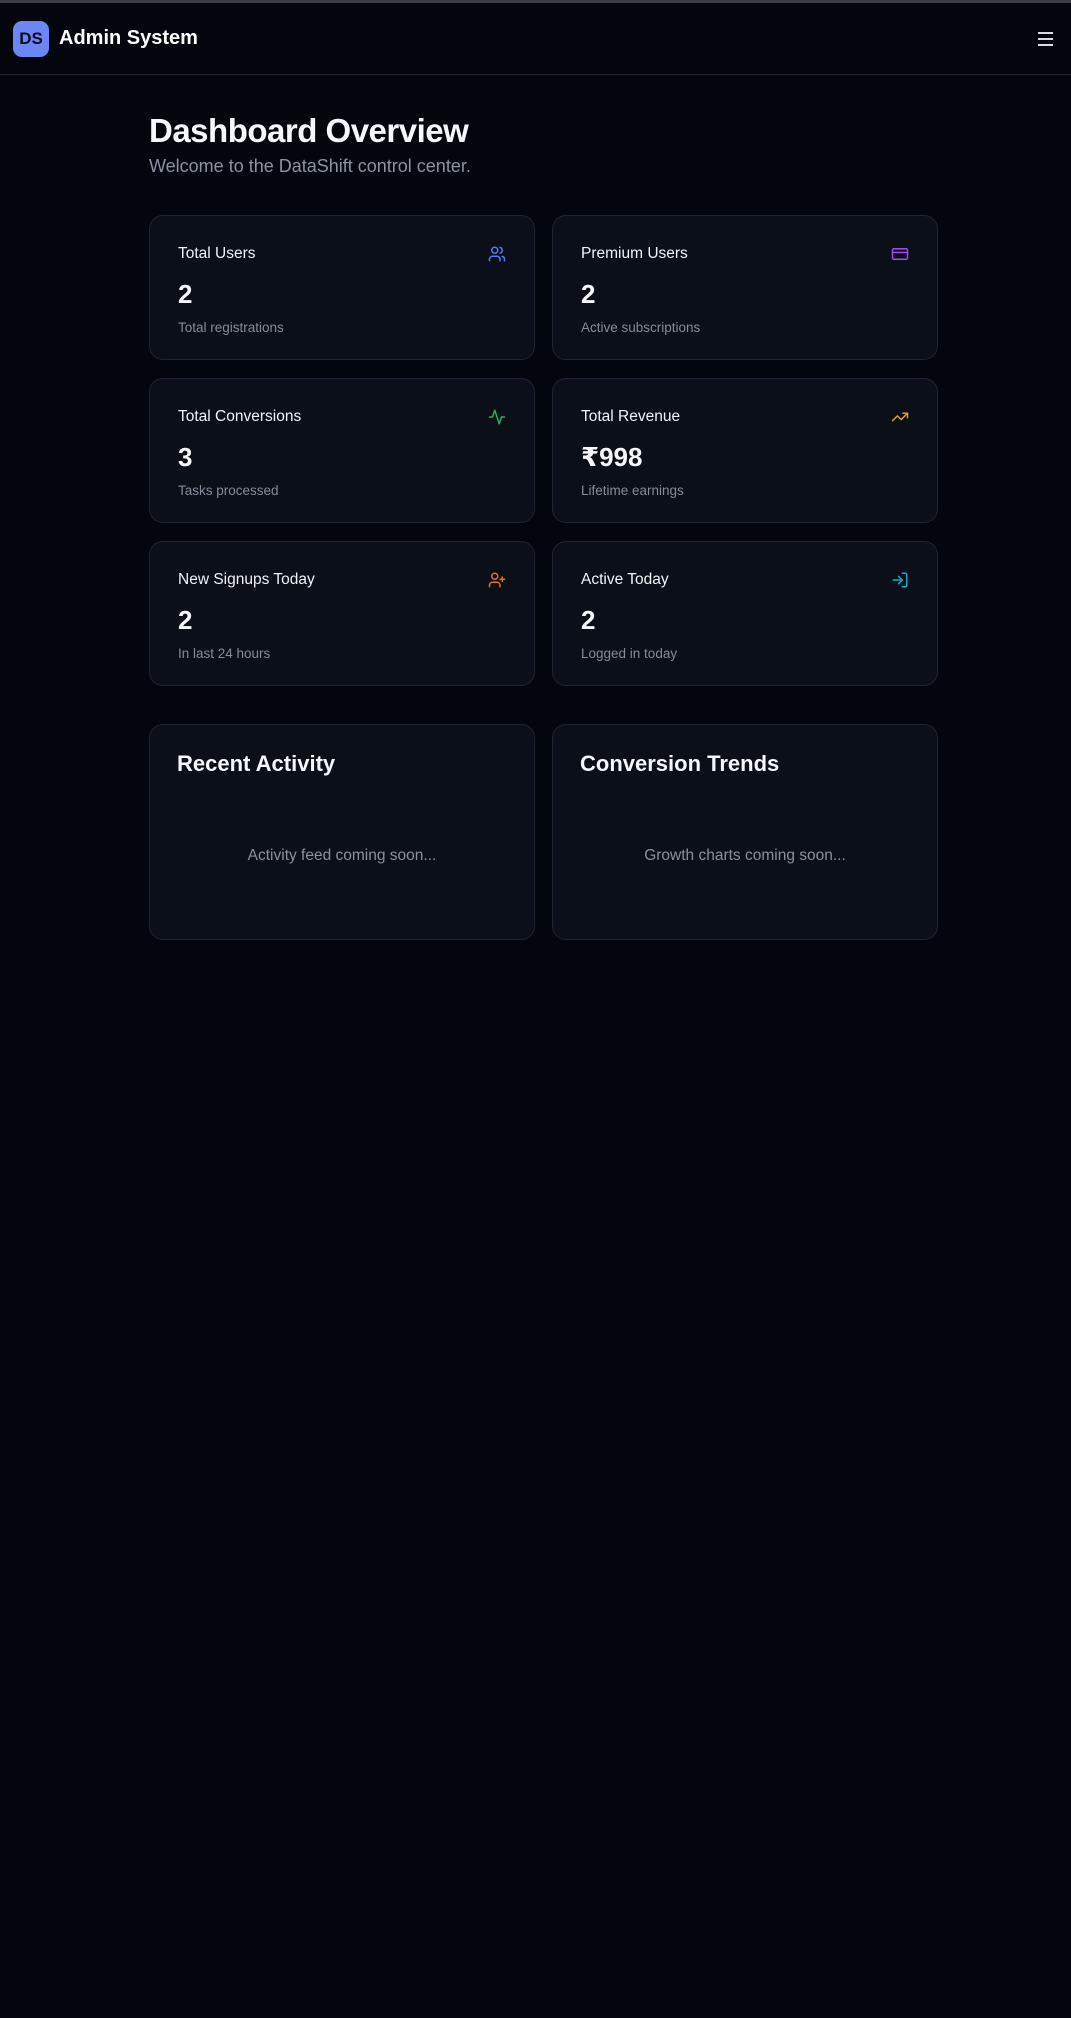  Describe the element at coordinates (342, 287) in the screenshot. I see `stat-card-total-users: Total Users 2 Total registrations` at that location.